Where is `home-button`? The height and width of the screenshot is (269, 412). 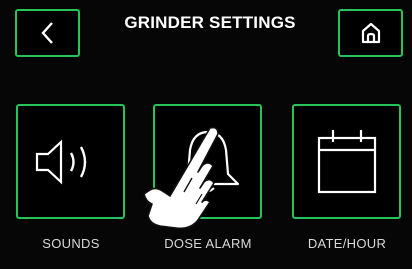 home-button is located at coordinates (370, 33).